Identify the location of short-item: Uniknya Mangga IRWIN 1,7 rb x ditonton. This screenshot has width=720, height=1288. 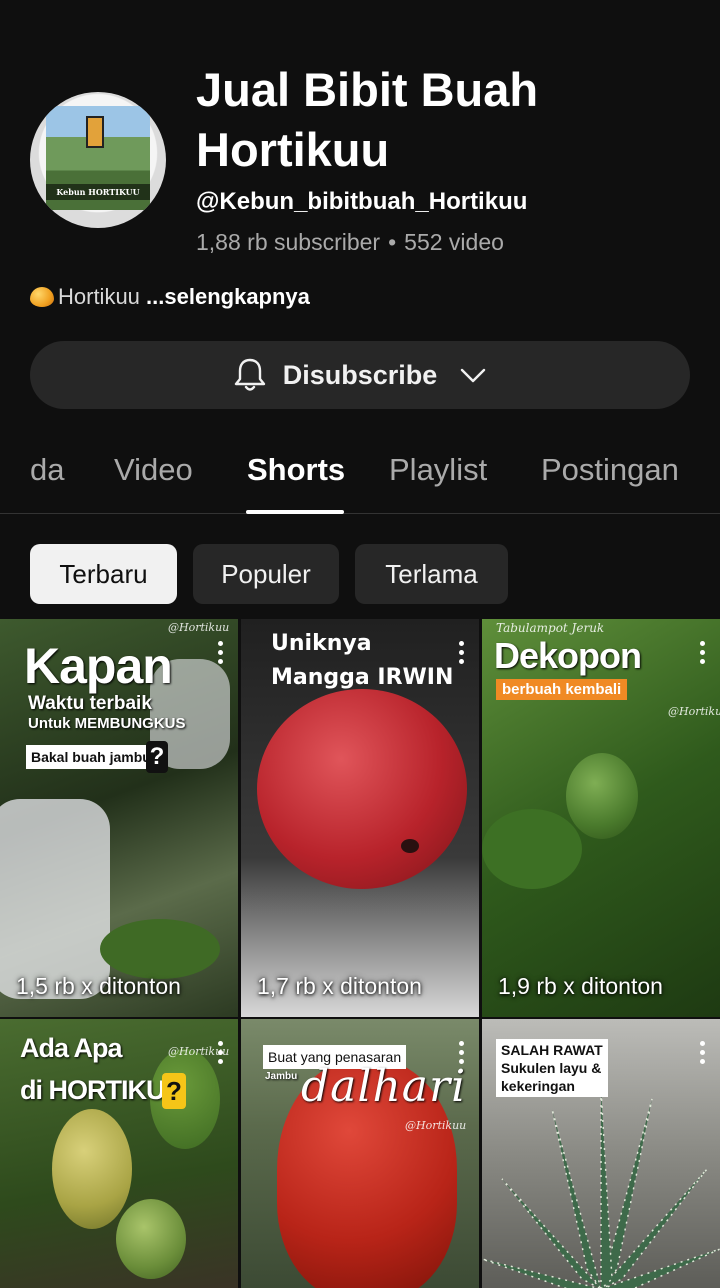
(360, 818).